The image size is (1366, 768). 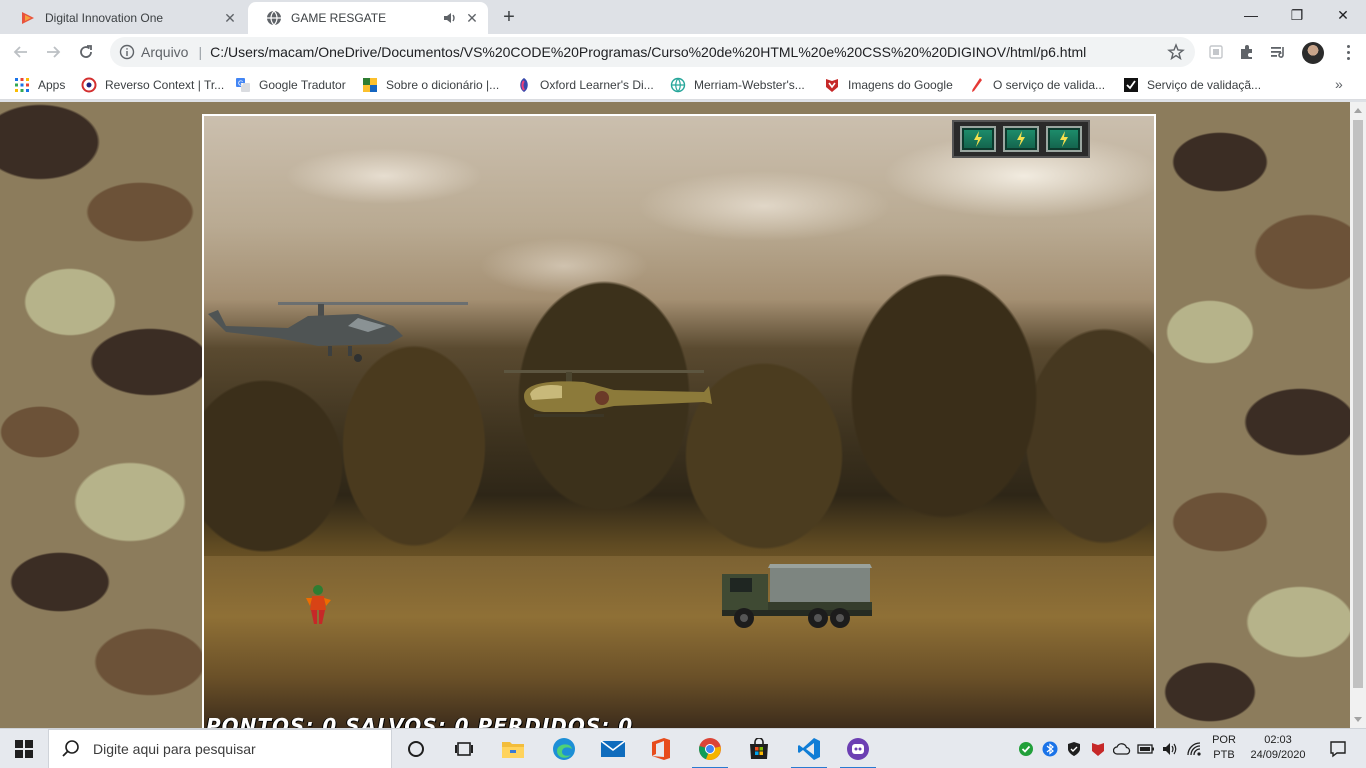 I want to click on chrome-icon, so click(x=710, y=749).